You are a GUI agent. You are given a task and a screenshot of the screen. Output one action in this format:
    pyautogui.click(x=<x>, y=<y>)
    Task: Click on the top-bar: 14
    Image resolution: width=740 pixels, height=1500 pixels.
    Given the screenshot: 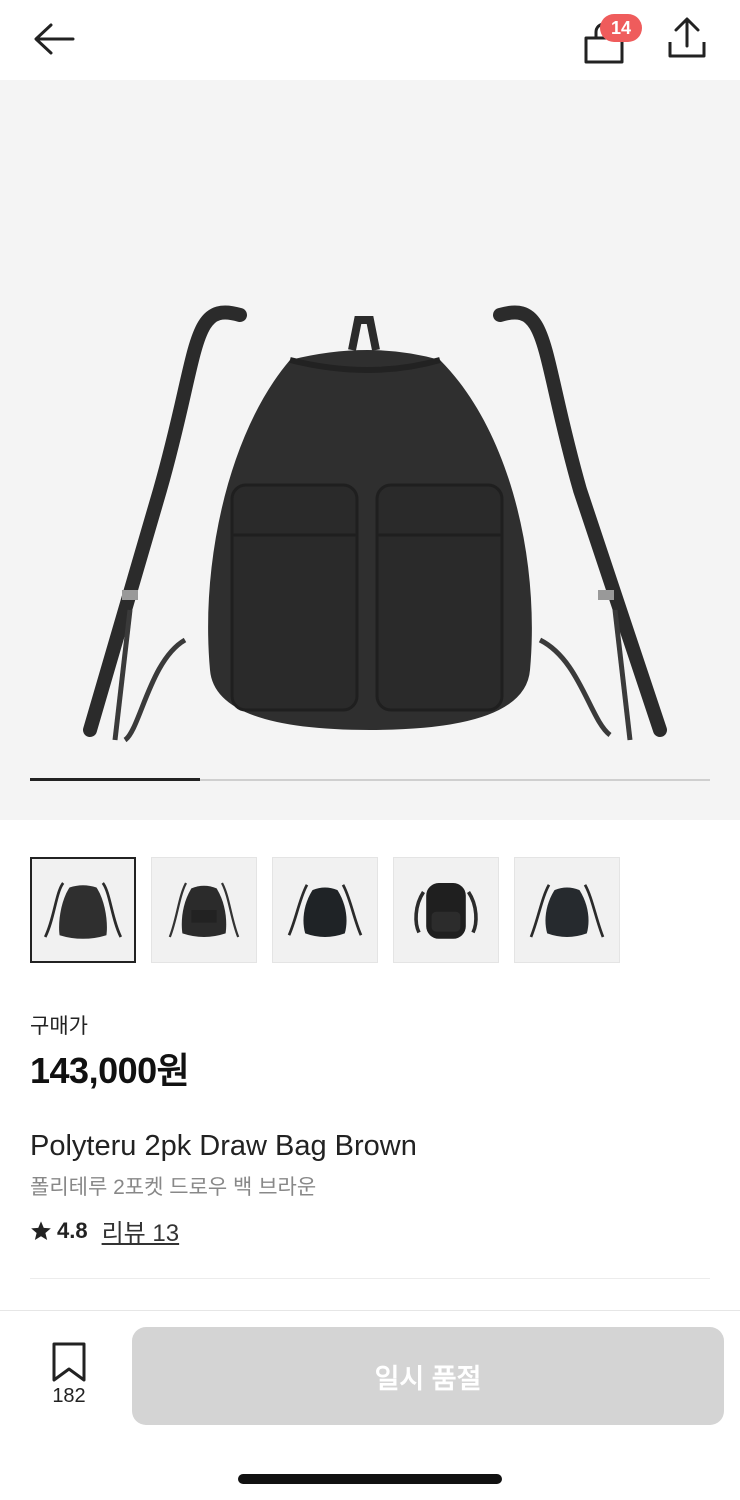 What is the action you would take?
    pyautogui.click(x=370, y=40)
    